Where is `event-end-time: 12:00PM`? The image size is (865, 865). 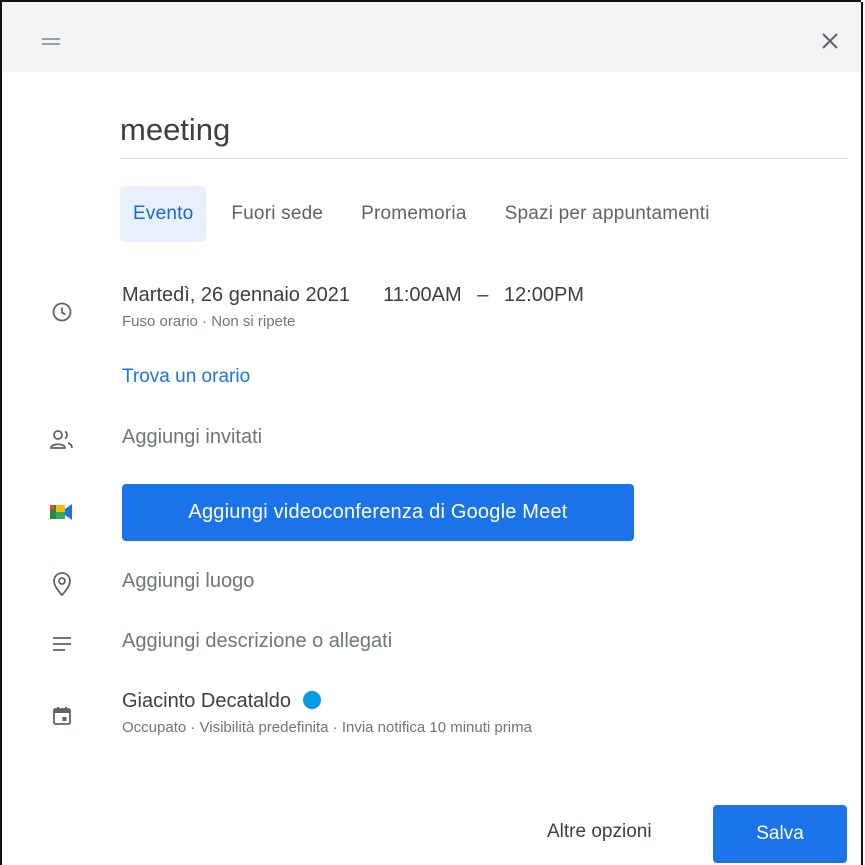 event-end-time: 12:00PM is located at coordinates (544, 295).